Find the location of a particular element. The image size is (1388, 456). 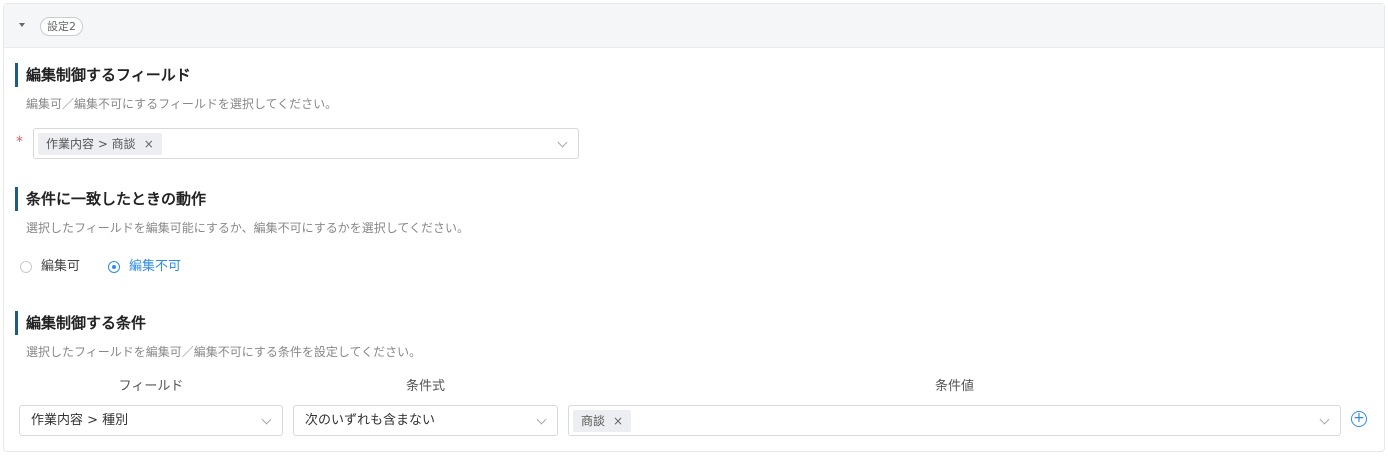

radio-circle is located at coordinates (26, 267).